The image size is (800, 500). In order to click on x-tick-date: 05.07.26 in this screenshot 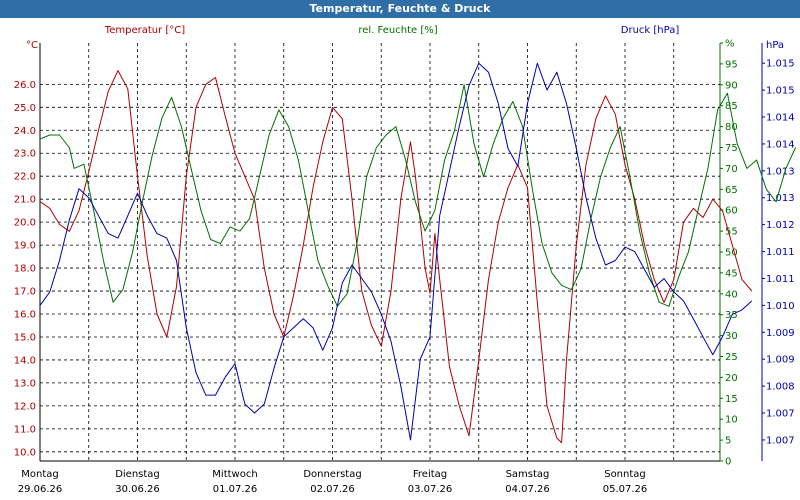, I will do `click(625, 489)`.